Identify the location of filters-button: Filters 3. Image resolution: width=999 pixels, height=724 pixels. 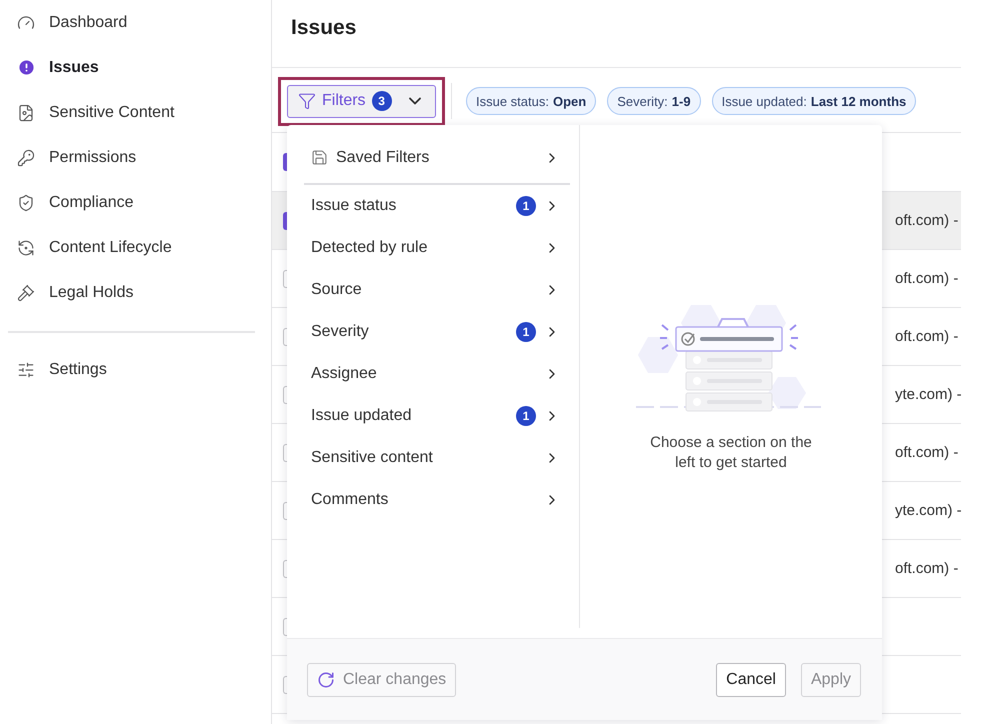
(361, 101).